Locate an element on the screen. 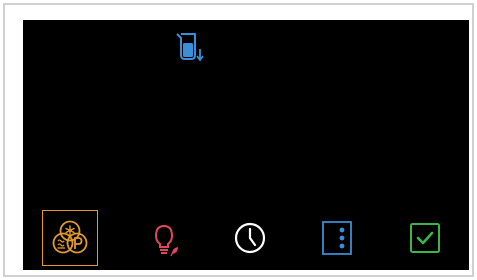 The width and height of the screenshot is (477, 280). lightbulb-leaf-icon is located at coordinates (166, 240).